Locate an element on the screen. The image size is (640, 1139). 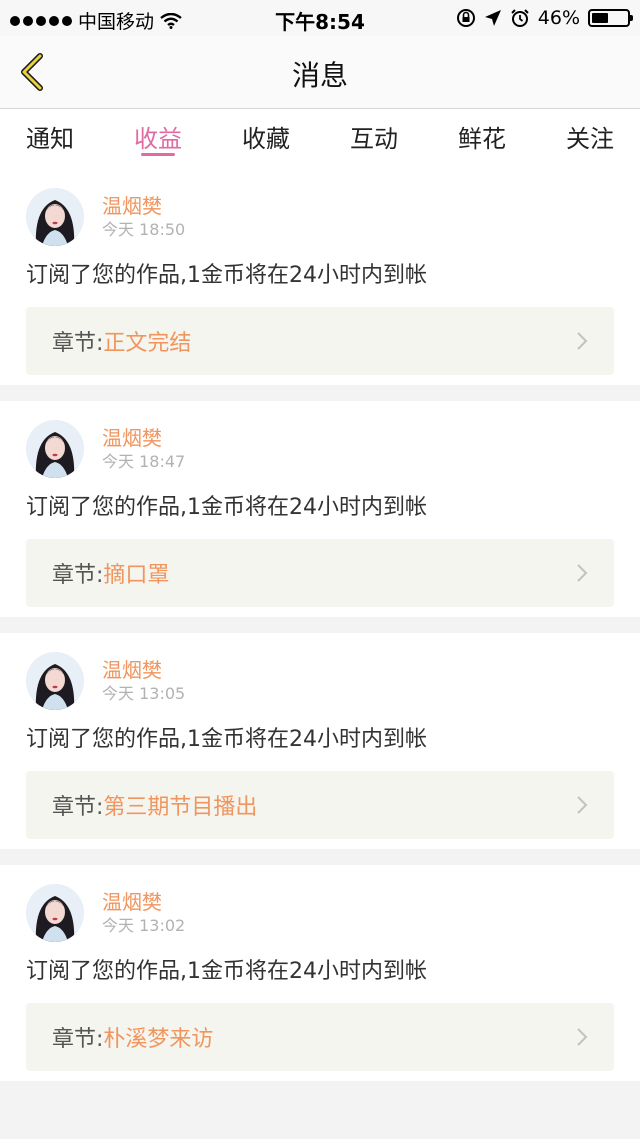
status-right: 46% is located at coordinates (544, 18).